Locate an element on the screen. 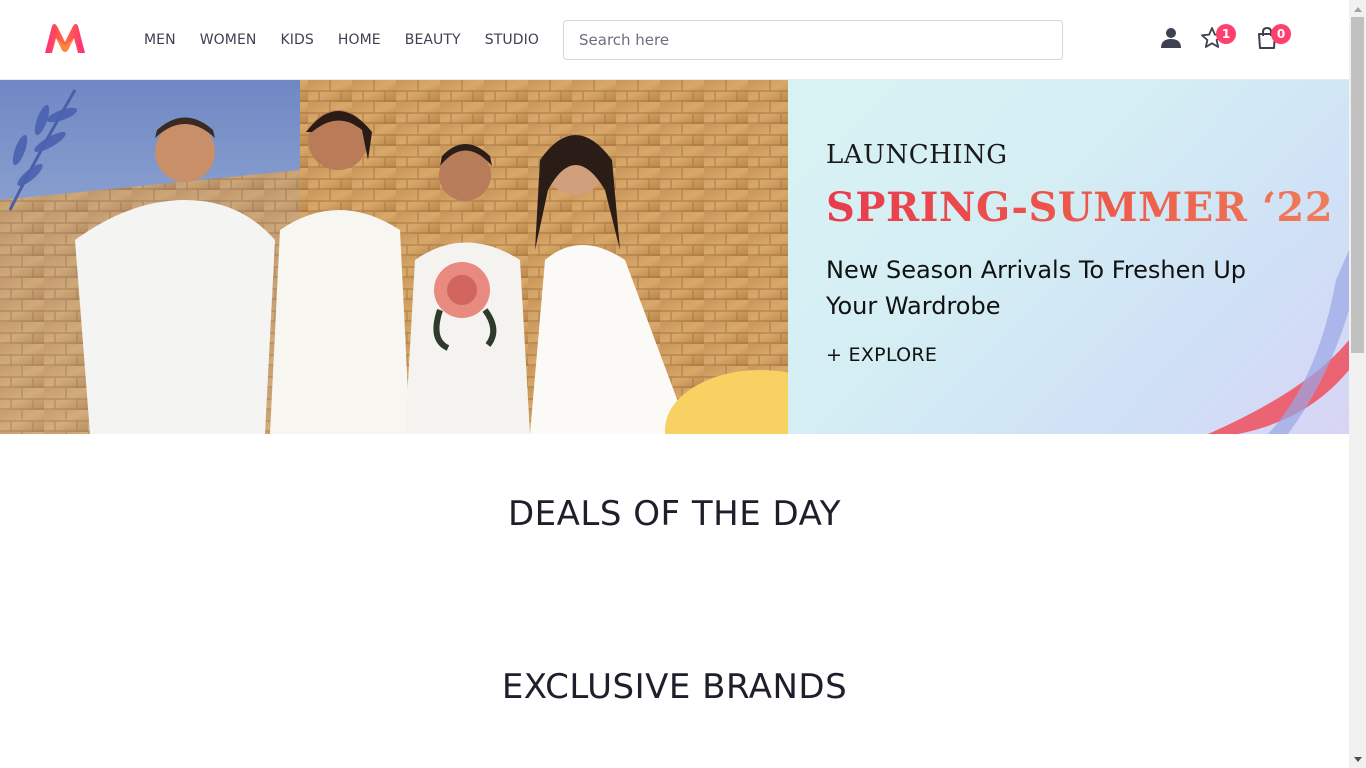 The height and width of the screenshot is (768, 1366). top-header: MEN WOMEN KIDS HOME BEAUTY STUDIO 1 0 is located at coordinates (674, 40).